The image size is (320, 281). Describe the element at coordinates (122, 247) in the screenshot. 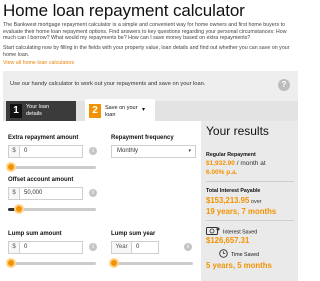

I see `year-prefix: Year` at that location.